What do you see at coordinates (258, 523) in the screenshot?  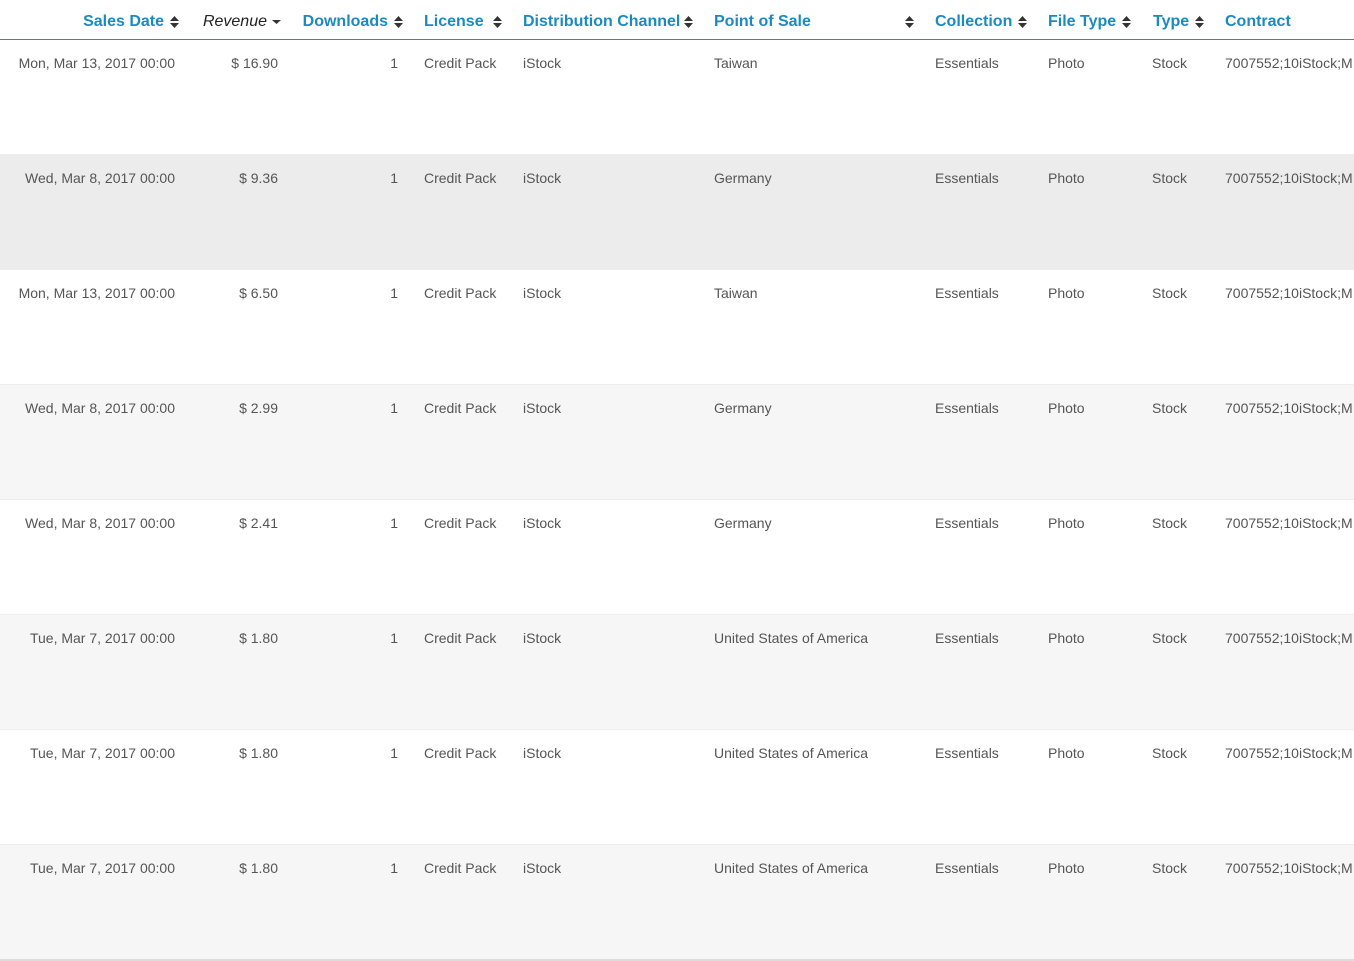 I see `cell-revenue: $ 2.41` at bounding box center [258, 523].